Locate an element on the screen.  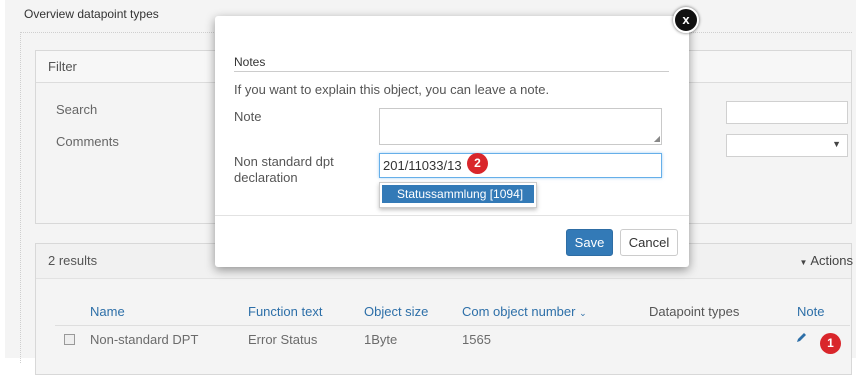
column-object-size: Object size is located at coordinates (396, 311).